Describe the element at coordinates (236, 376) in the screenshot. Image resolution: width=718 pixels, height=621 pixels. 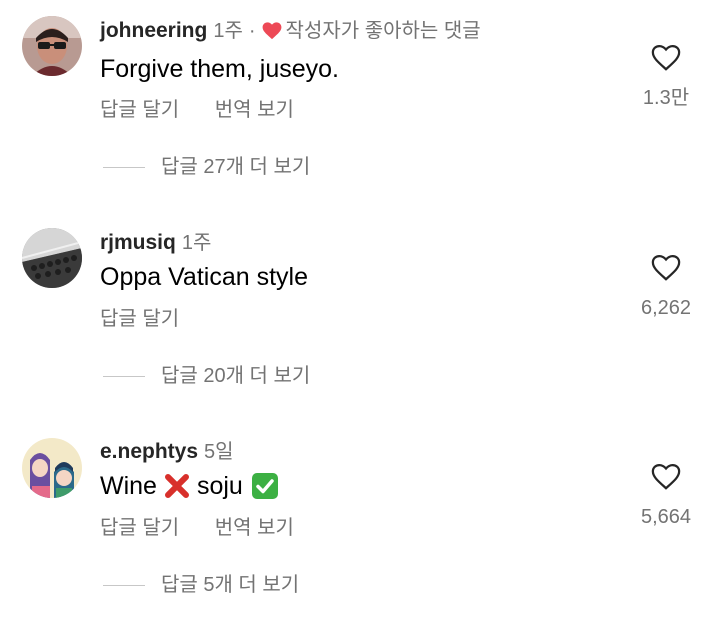
I see `view-replies-label: 답글 20개 더 보기` at that location.